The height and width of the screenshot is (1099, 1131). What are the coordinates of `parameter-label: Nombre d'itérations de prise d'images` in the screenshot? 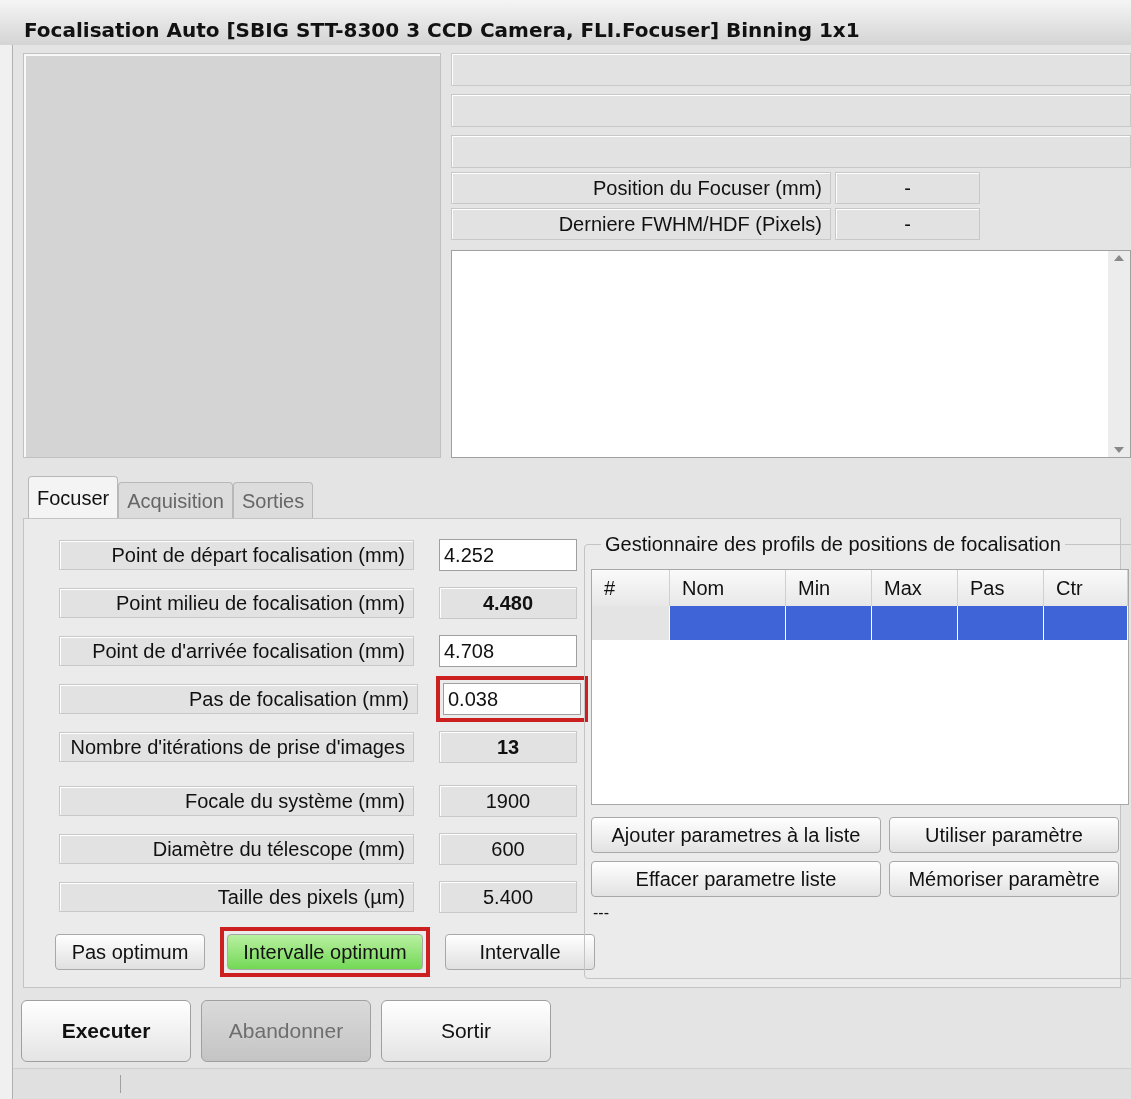 It's located at (236, 747).